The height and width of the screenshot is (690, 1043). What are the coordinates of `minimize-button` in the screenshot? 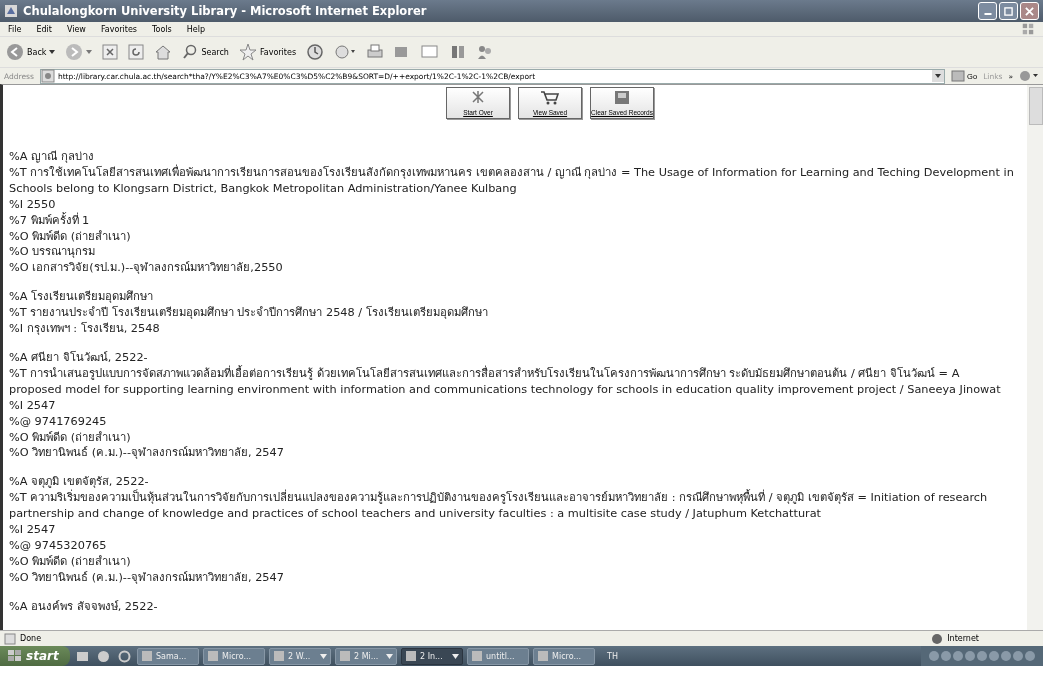 It's located at (987, 11).